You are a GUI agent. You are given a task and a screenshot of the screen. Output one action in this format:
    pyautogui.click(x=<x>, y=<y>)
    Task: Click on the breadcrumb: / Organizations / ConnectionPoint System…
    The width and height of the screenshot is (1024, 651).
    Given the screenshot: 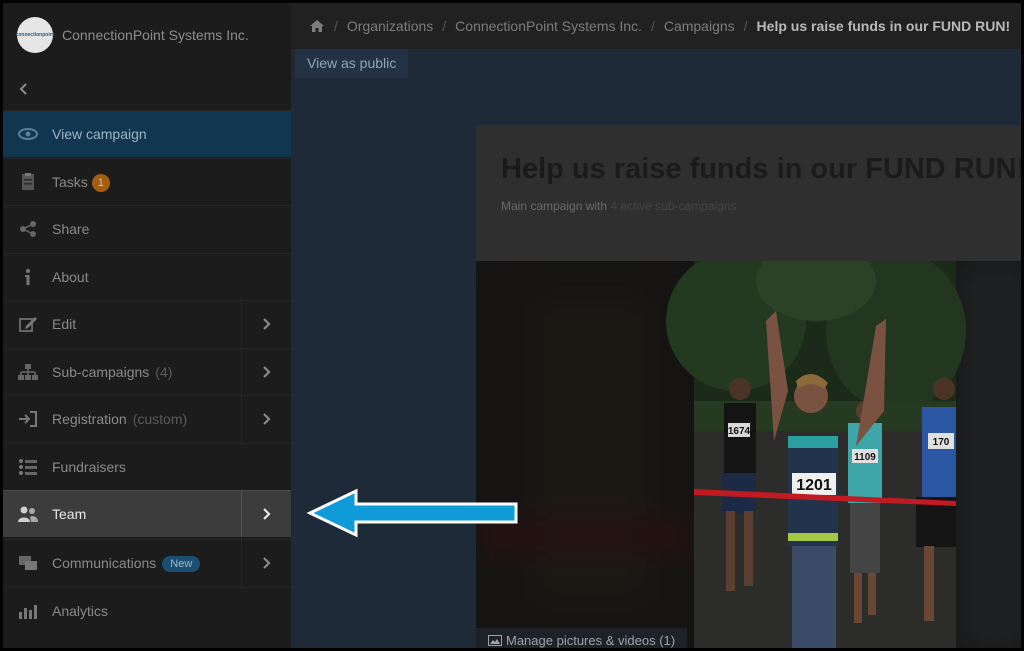 What is the action you would take?
    pyautogui.click(x=659, y=26)
    